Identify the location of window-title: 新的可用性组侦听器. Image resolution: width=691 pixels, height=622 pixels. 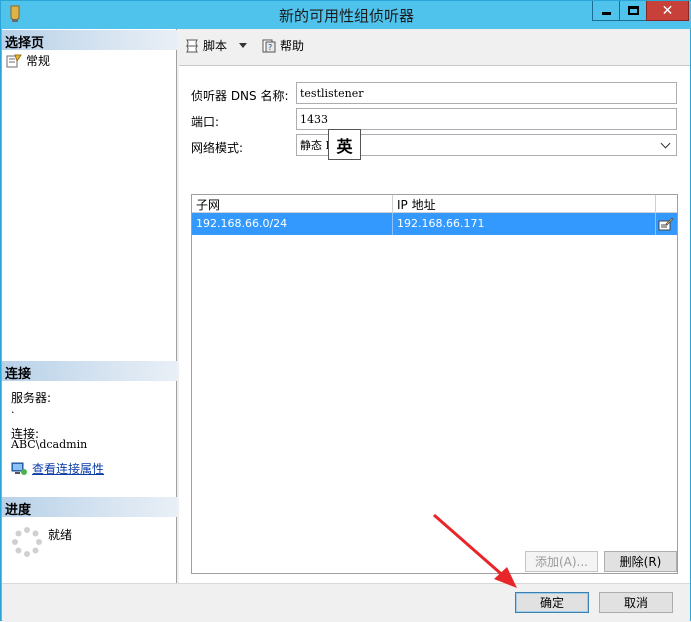
(346, 16).